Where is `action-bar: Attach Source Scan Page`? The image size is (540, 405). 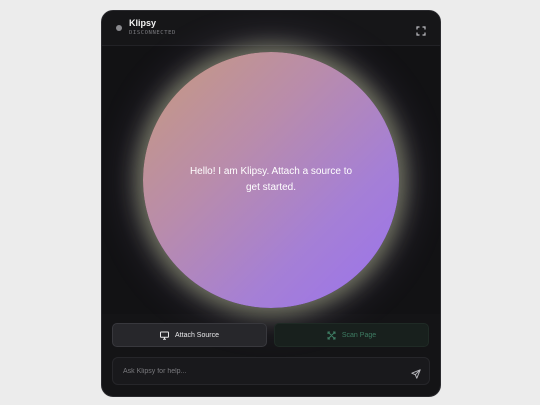 action-bar: Attach Source Scan Page is located at coordinates (271, 335).